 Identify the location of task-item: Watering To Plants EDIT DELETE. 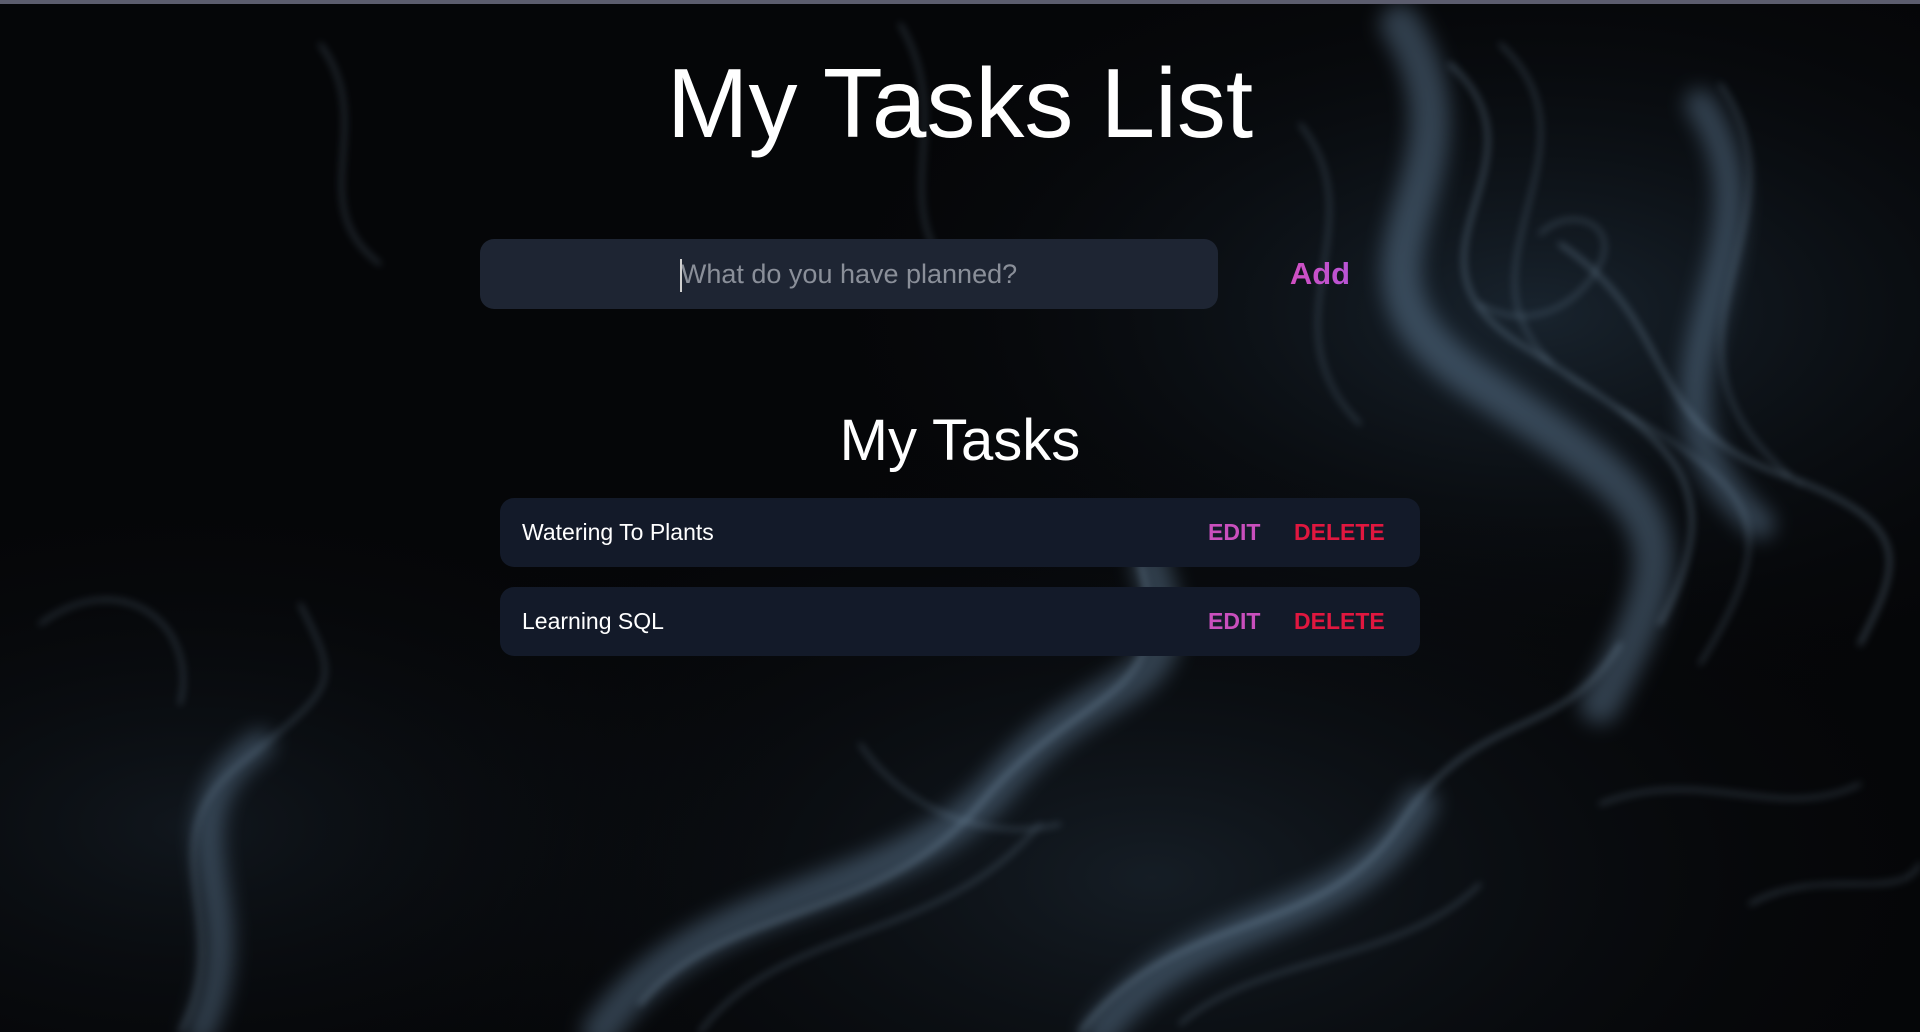
(960, 532).